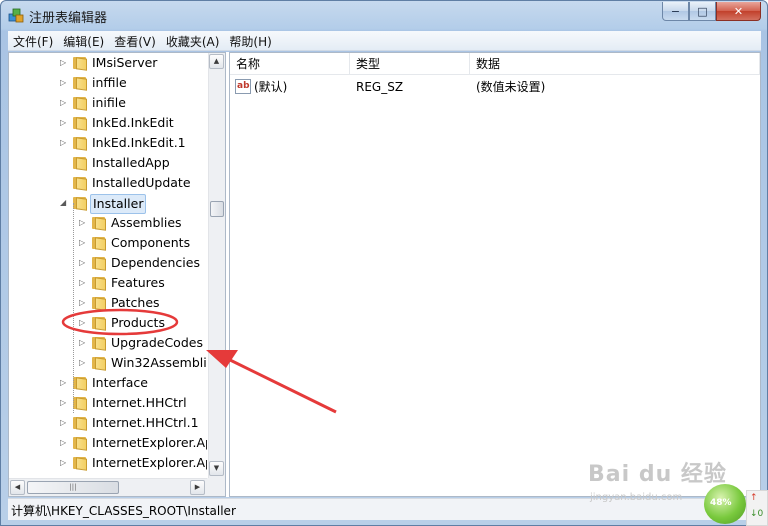 This screenshot has width=768, height=526. I want to click on tree-item: ▷ inifile, so click(108, 103).